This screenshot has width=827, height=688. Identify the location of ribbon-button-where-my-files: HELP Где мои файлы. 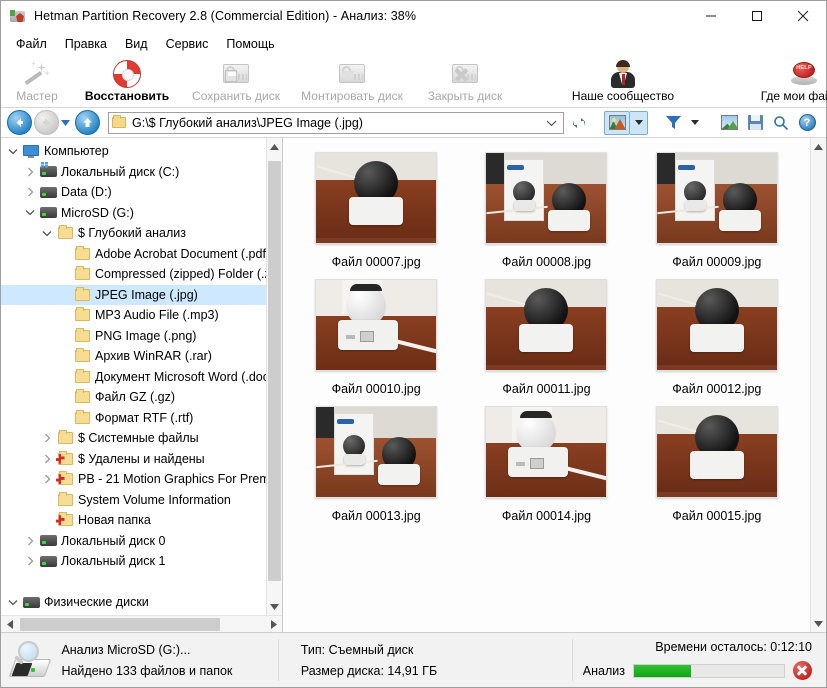
(778, 81).